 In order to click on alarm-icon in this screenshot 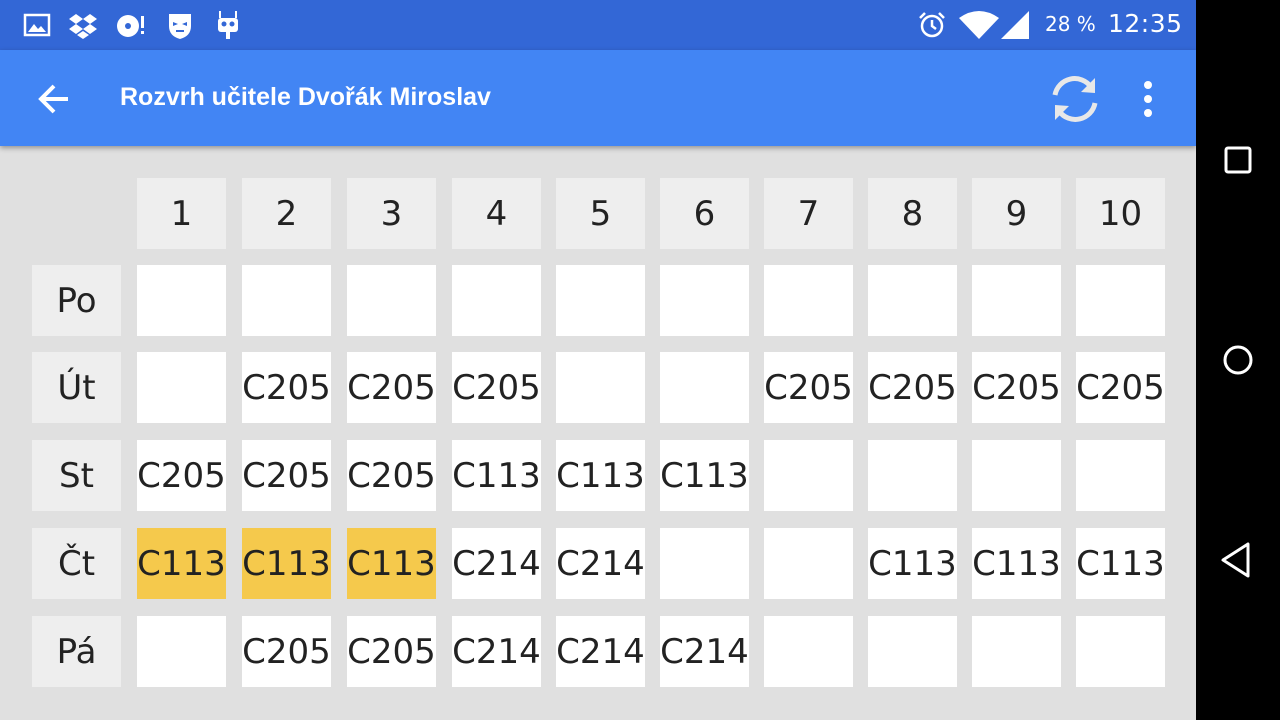, I will do `click(932, 25)`.